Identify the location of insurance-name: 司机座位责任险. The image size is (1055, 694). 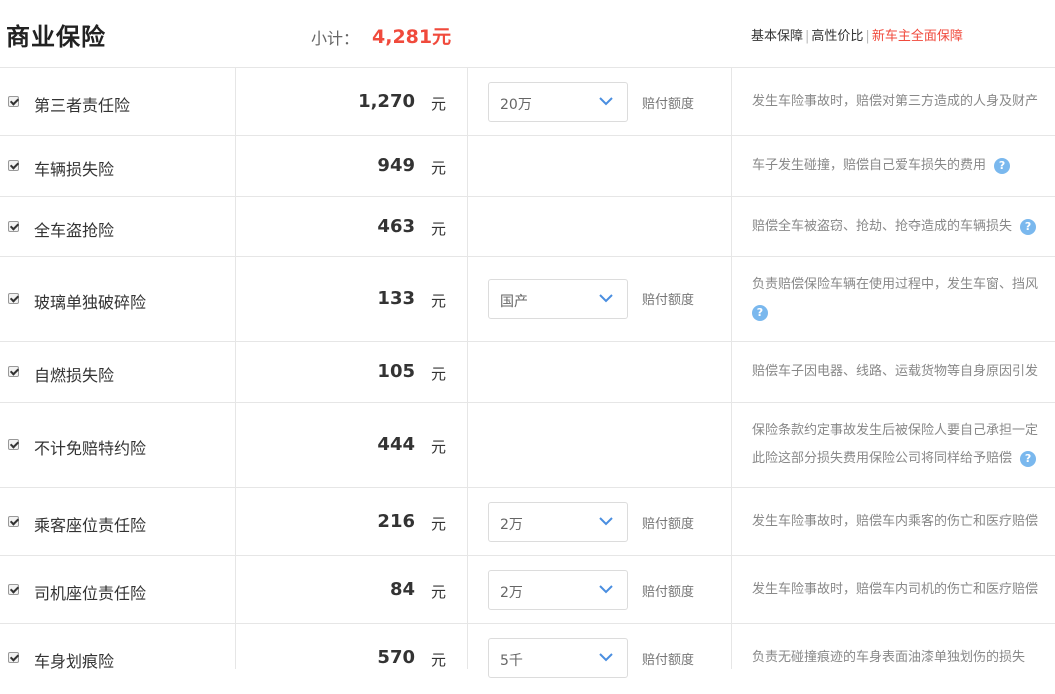
(90, 593).